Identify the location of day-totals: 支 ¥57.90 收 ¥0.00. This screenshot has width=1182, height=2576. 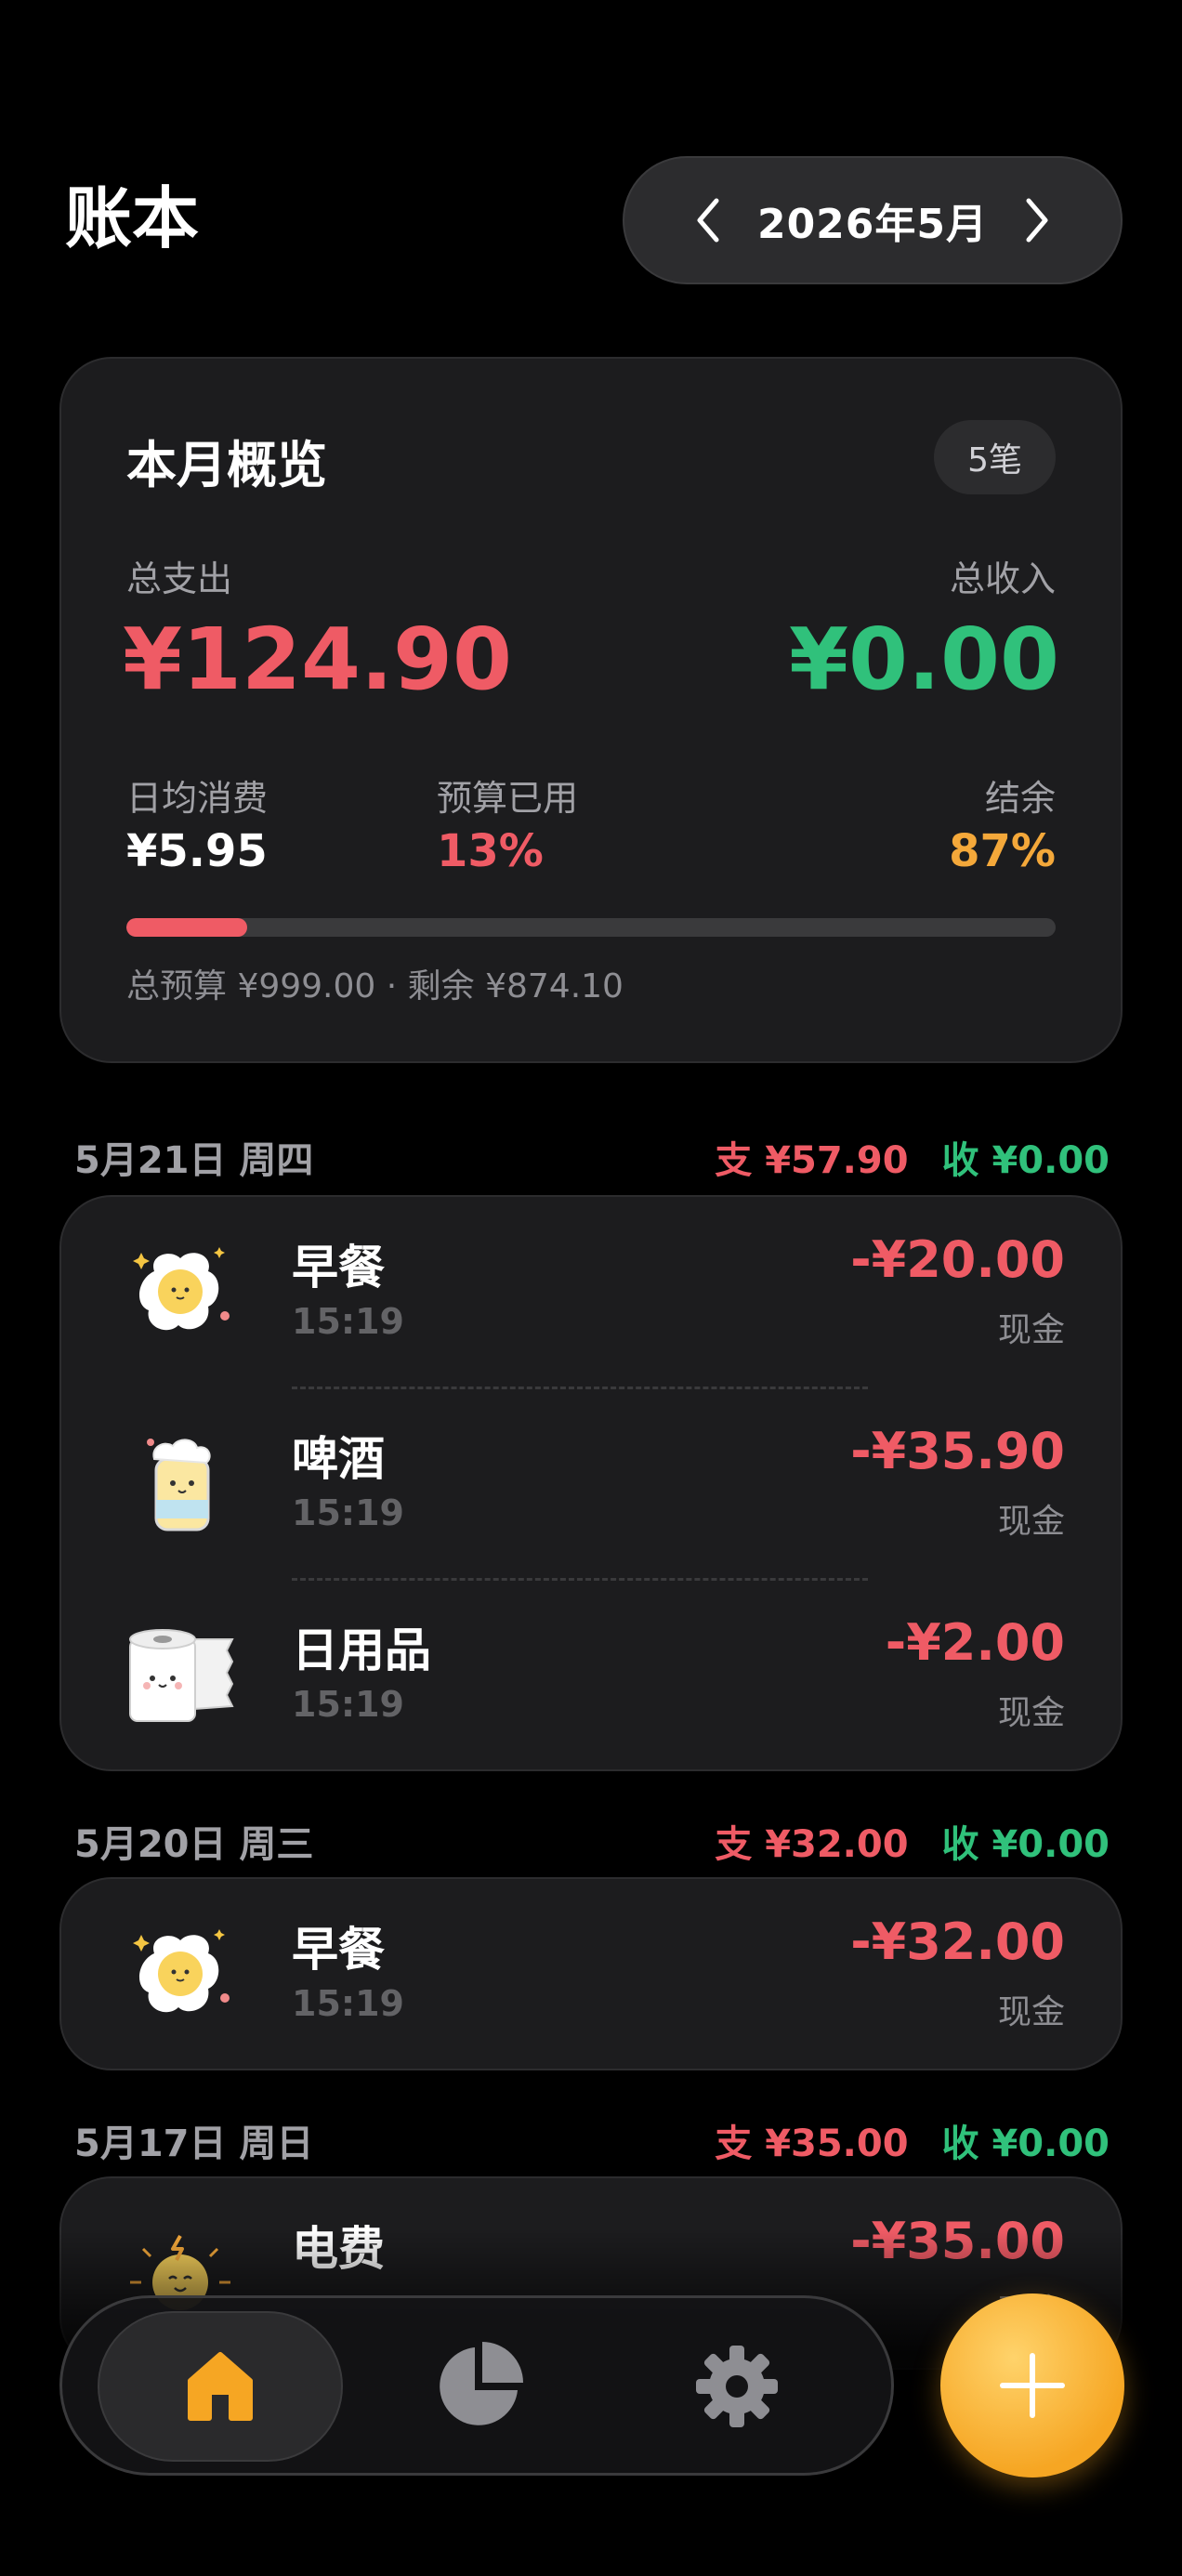
(895, 1157).